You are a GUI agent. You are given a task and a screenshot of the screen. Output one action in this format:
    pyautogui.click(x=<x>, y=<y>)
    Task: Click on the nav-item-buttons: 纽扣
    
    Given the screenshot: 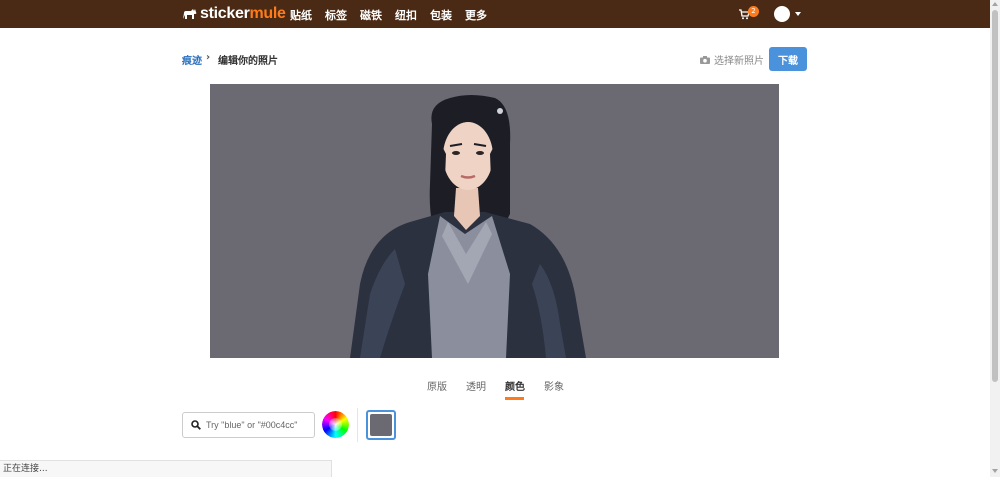 What is the action you would take?
    pyautogui.click(x=406, y=15)
    